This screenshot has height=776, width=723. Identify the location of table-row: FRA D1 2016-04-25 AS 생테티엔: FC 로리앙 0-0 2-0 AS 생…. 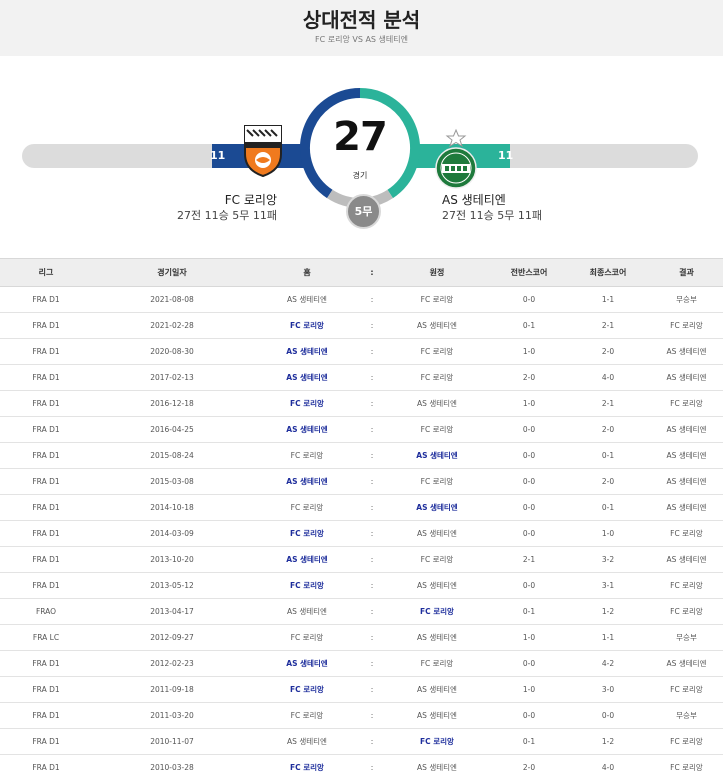
(361, 429).